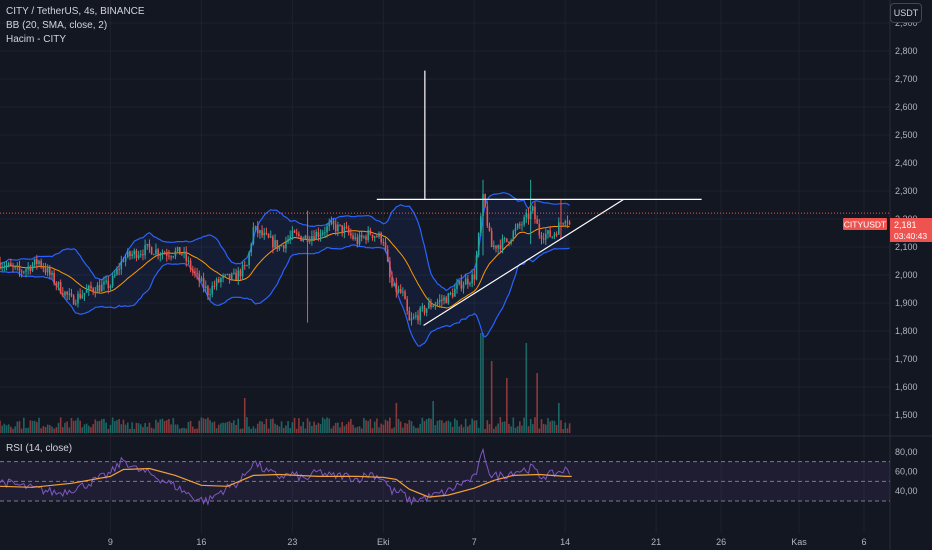  What do you see at coordinates (906, 13) in the screenshot?
I see `currency-button: USDT` at bounding box center [906, 13].